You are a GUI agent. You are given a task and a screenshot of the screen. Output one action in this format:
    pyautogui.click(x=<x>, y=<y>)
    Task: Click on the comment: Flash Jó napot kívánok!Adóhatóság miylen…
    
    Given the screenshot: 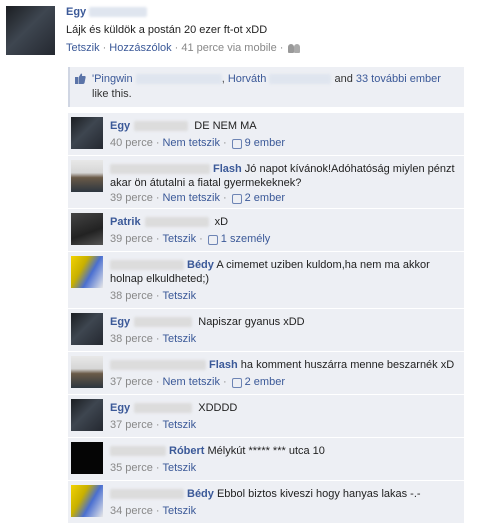 What is the action you would take?
    pyautogui.click(x=266, y=181)
    